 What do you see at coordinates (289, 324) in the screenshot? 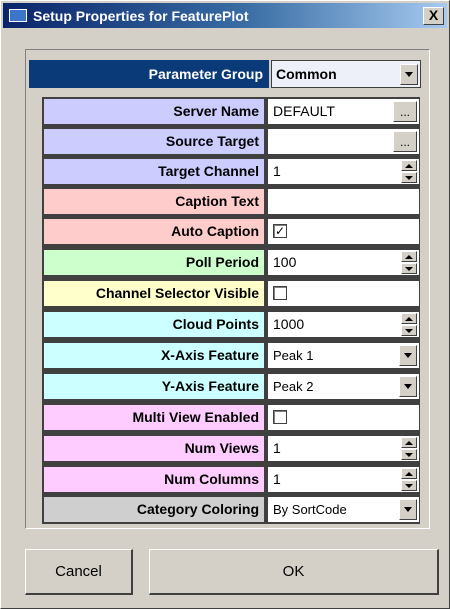
I see `cloud-points-value: 1000` at bounding box center [289, 324].